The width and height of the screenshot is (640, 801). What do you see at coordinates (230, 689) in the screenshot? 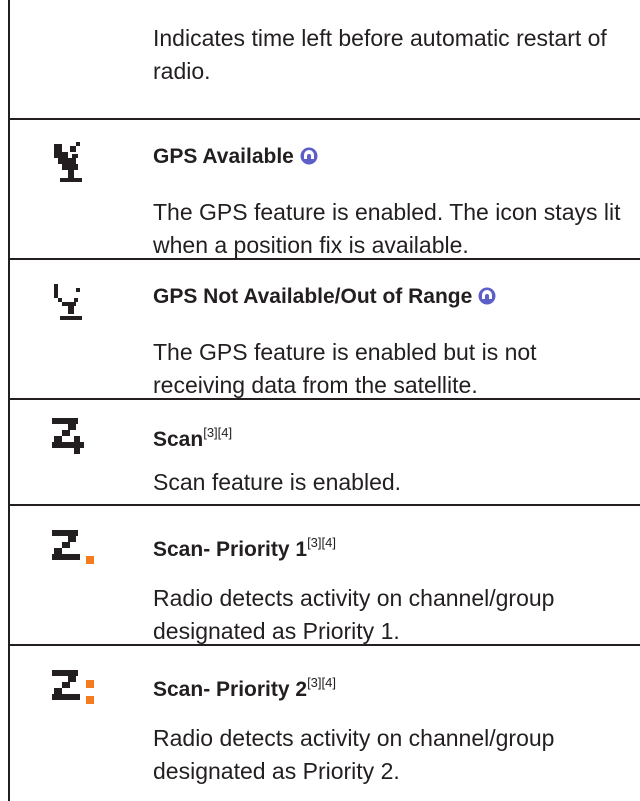
I see `row-title-text: Scan- Priority 2` at bounding box center [230, 689].